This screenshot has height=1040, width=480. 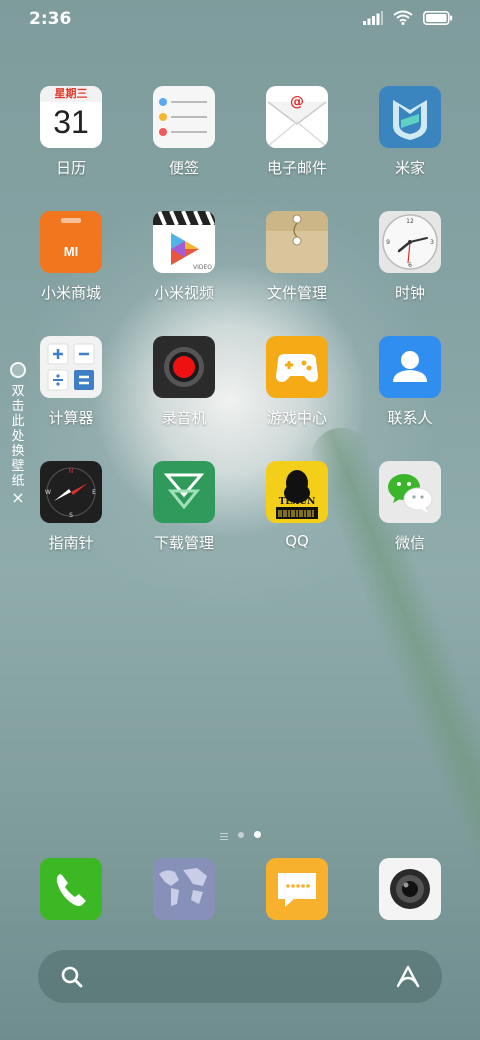 What do you see at coordinates (183, 293) in the screenshot?
I see `app-label: 小米视频` at bounding box center [183, 293].